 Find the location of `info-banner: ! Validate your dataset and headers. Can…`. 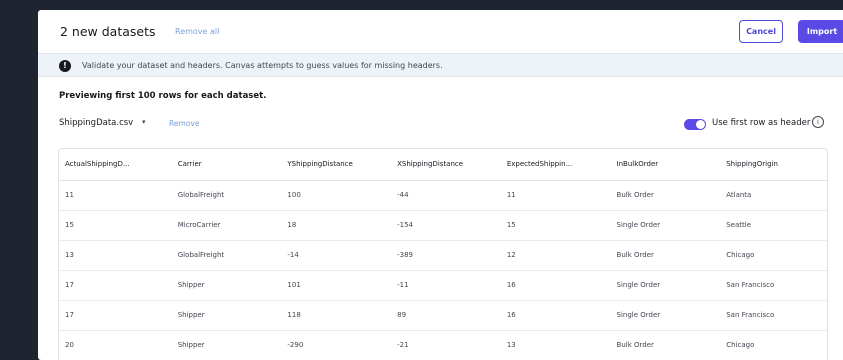

info-banner: ! Validate your dataset and headers. Can… is located at coordinates (440, 65).